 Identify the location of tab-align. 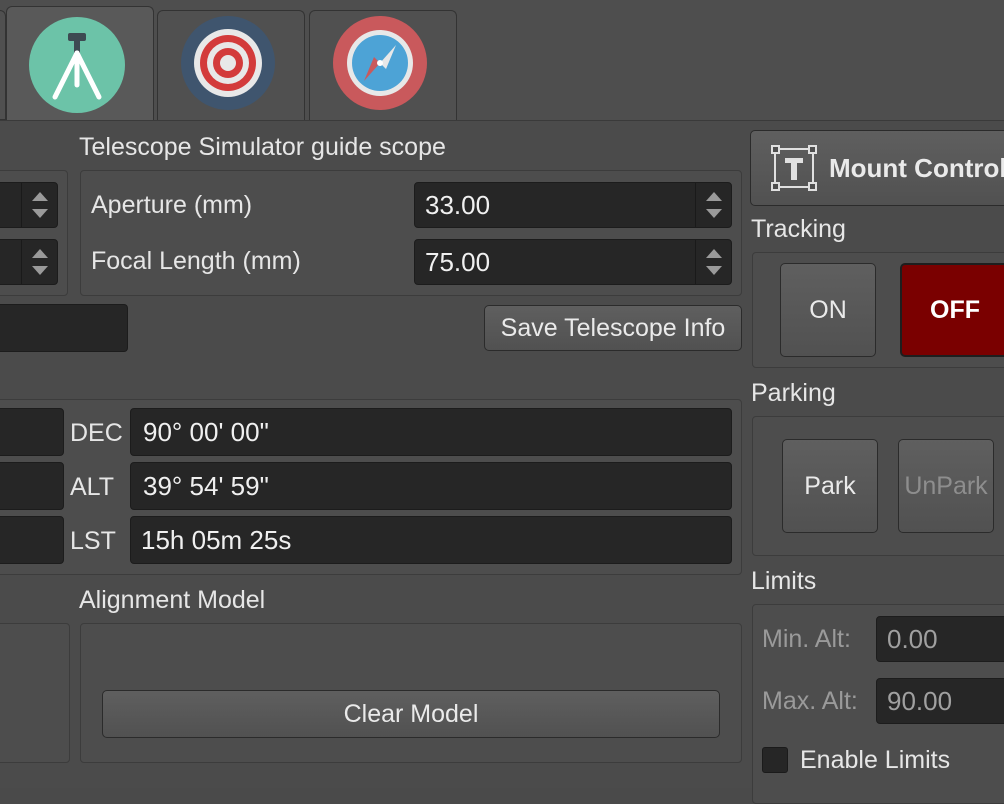
(383, 65).